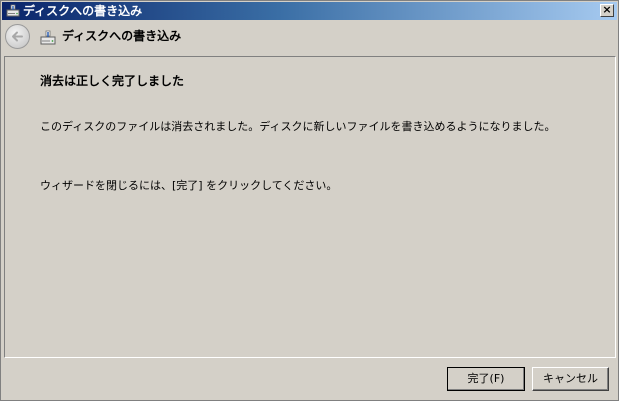 Image resolution: width=619 pixels, height=401 pixels. What do you see at coordinates (189, 185) in the screenshot?
I see `close-instructions-message: ウィザードを閉じるには、[完了] をクリックしてください。` at bounding box center [189, 185].